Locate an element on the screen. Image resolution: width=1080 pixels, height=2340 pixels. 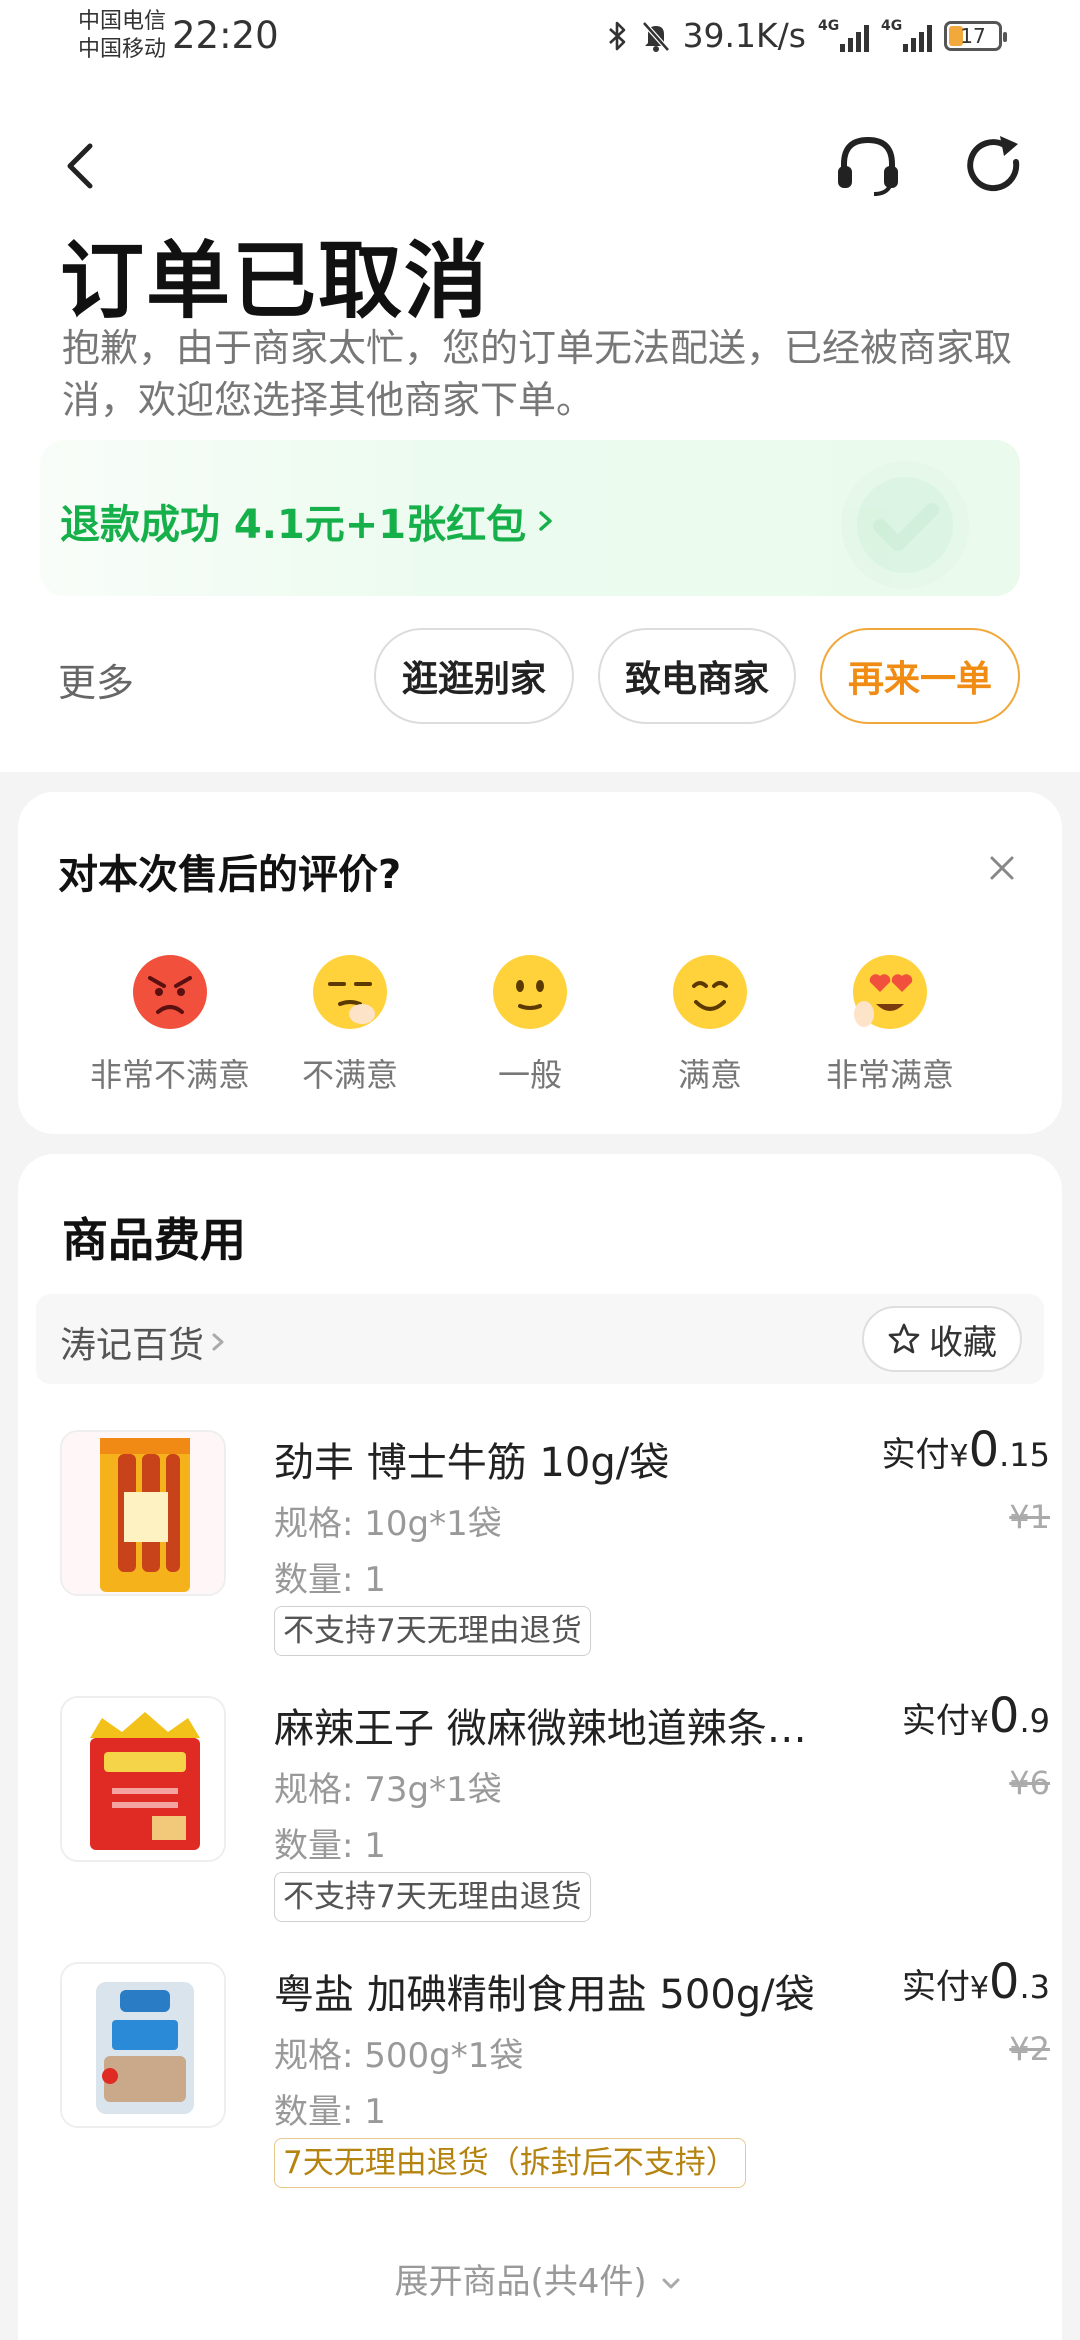
battery-icon: 17 is located at coordinates (975, 35).